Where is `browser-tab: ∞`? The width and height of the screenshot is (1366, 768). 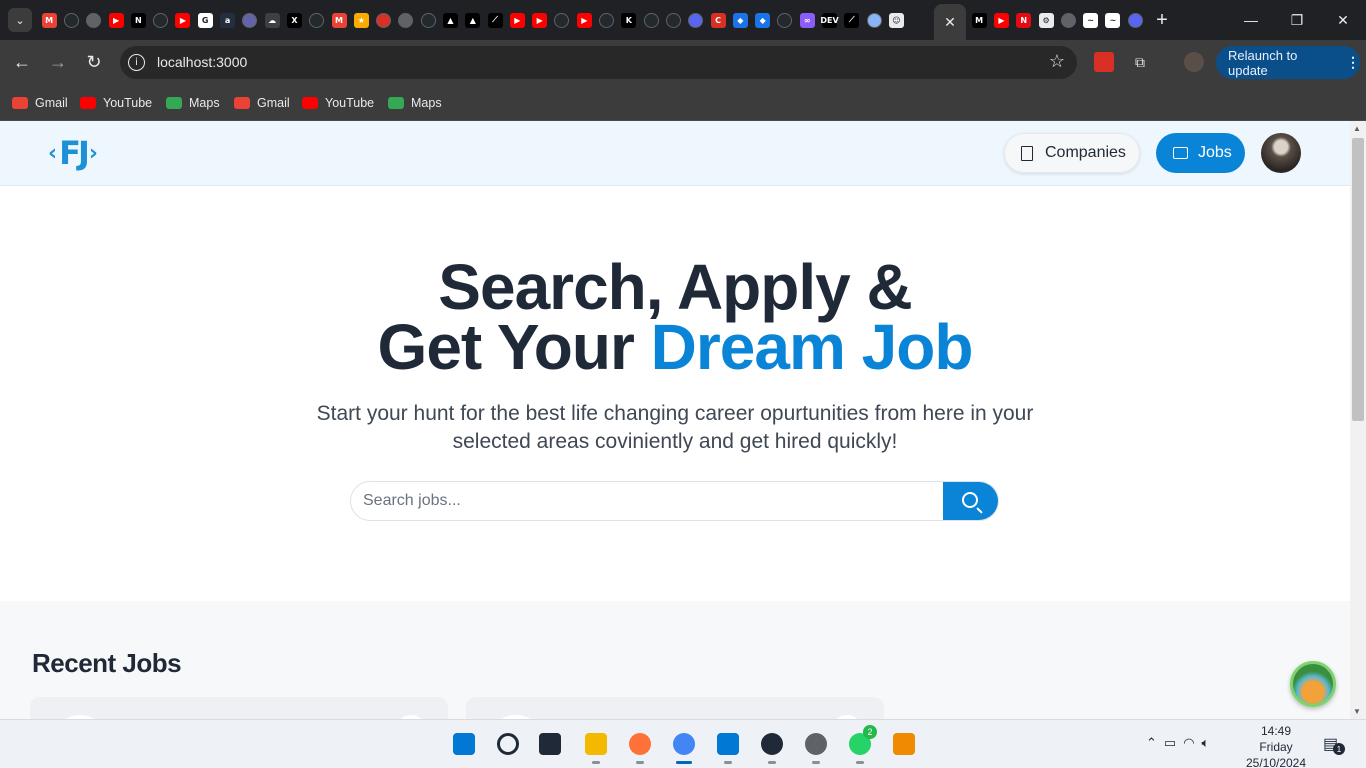 browser-tab: ∞ is located at coordinates (807, 20).